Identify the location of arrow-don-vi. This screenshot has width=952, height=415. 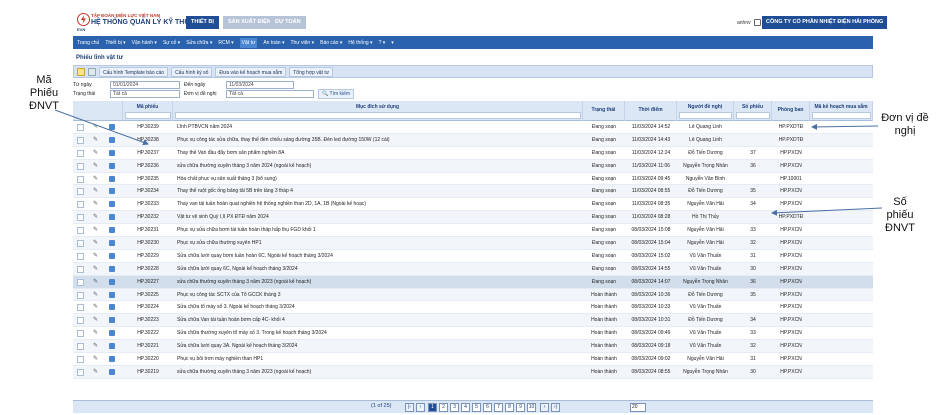
(845, 126).